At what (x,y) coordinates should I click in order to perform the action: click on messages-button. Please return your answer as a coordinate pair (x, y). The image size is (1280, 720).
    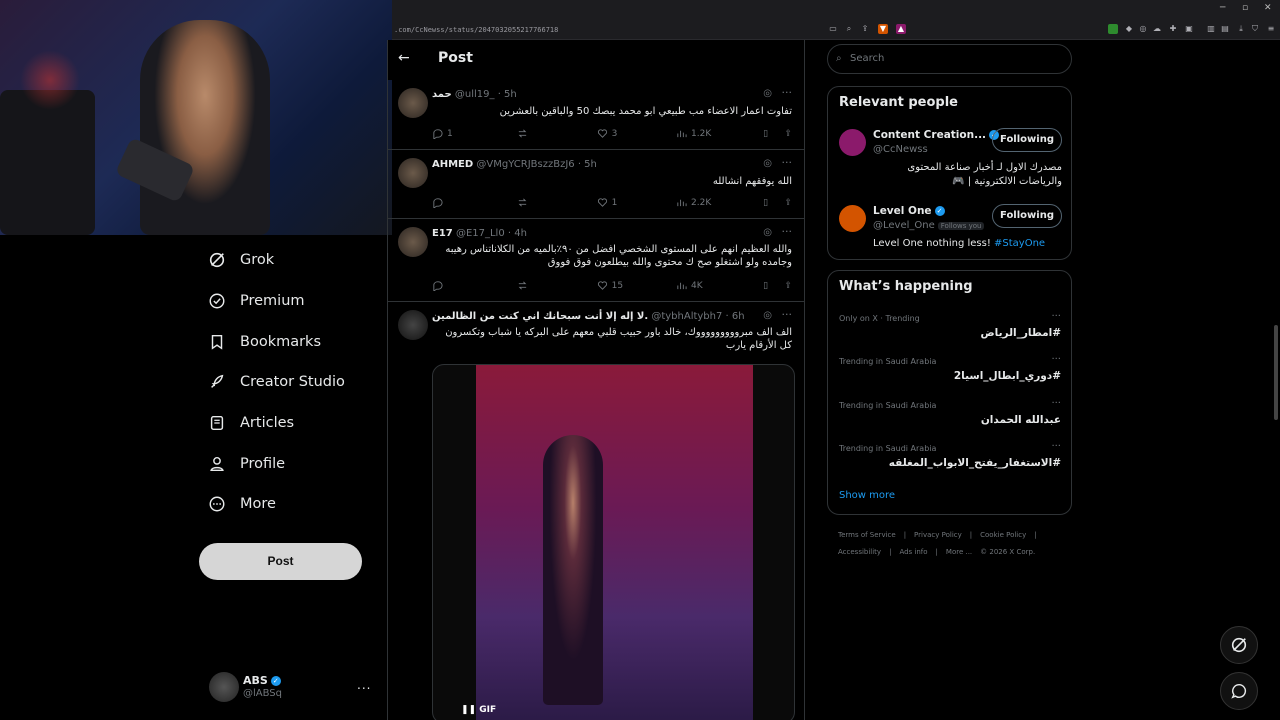
    Looking at the image, I should click on (1239, 691).